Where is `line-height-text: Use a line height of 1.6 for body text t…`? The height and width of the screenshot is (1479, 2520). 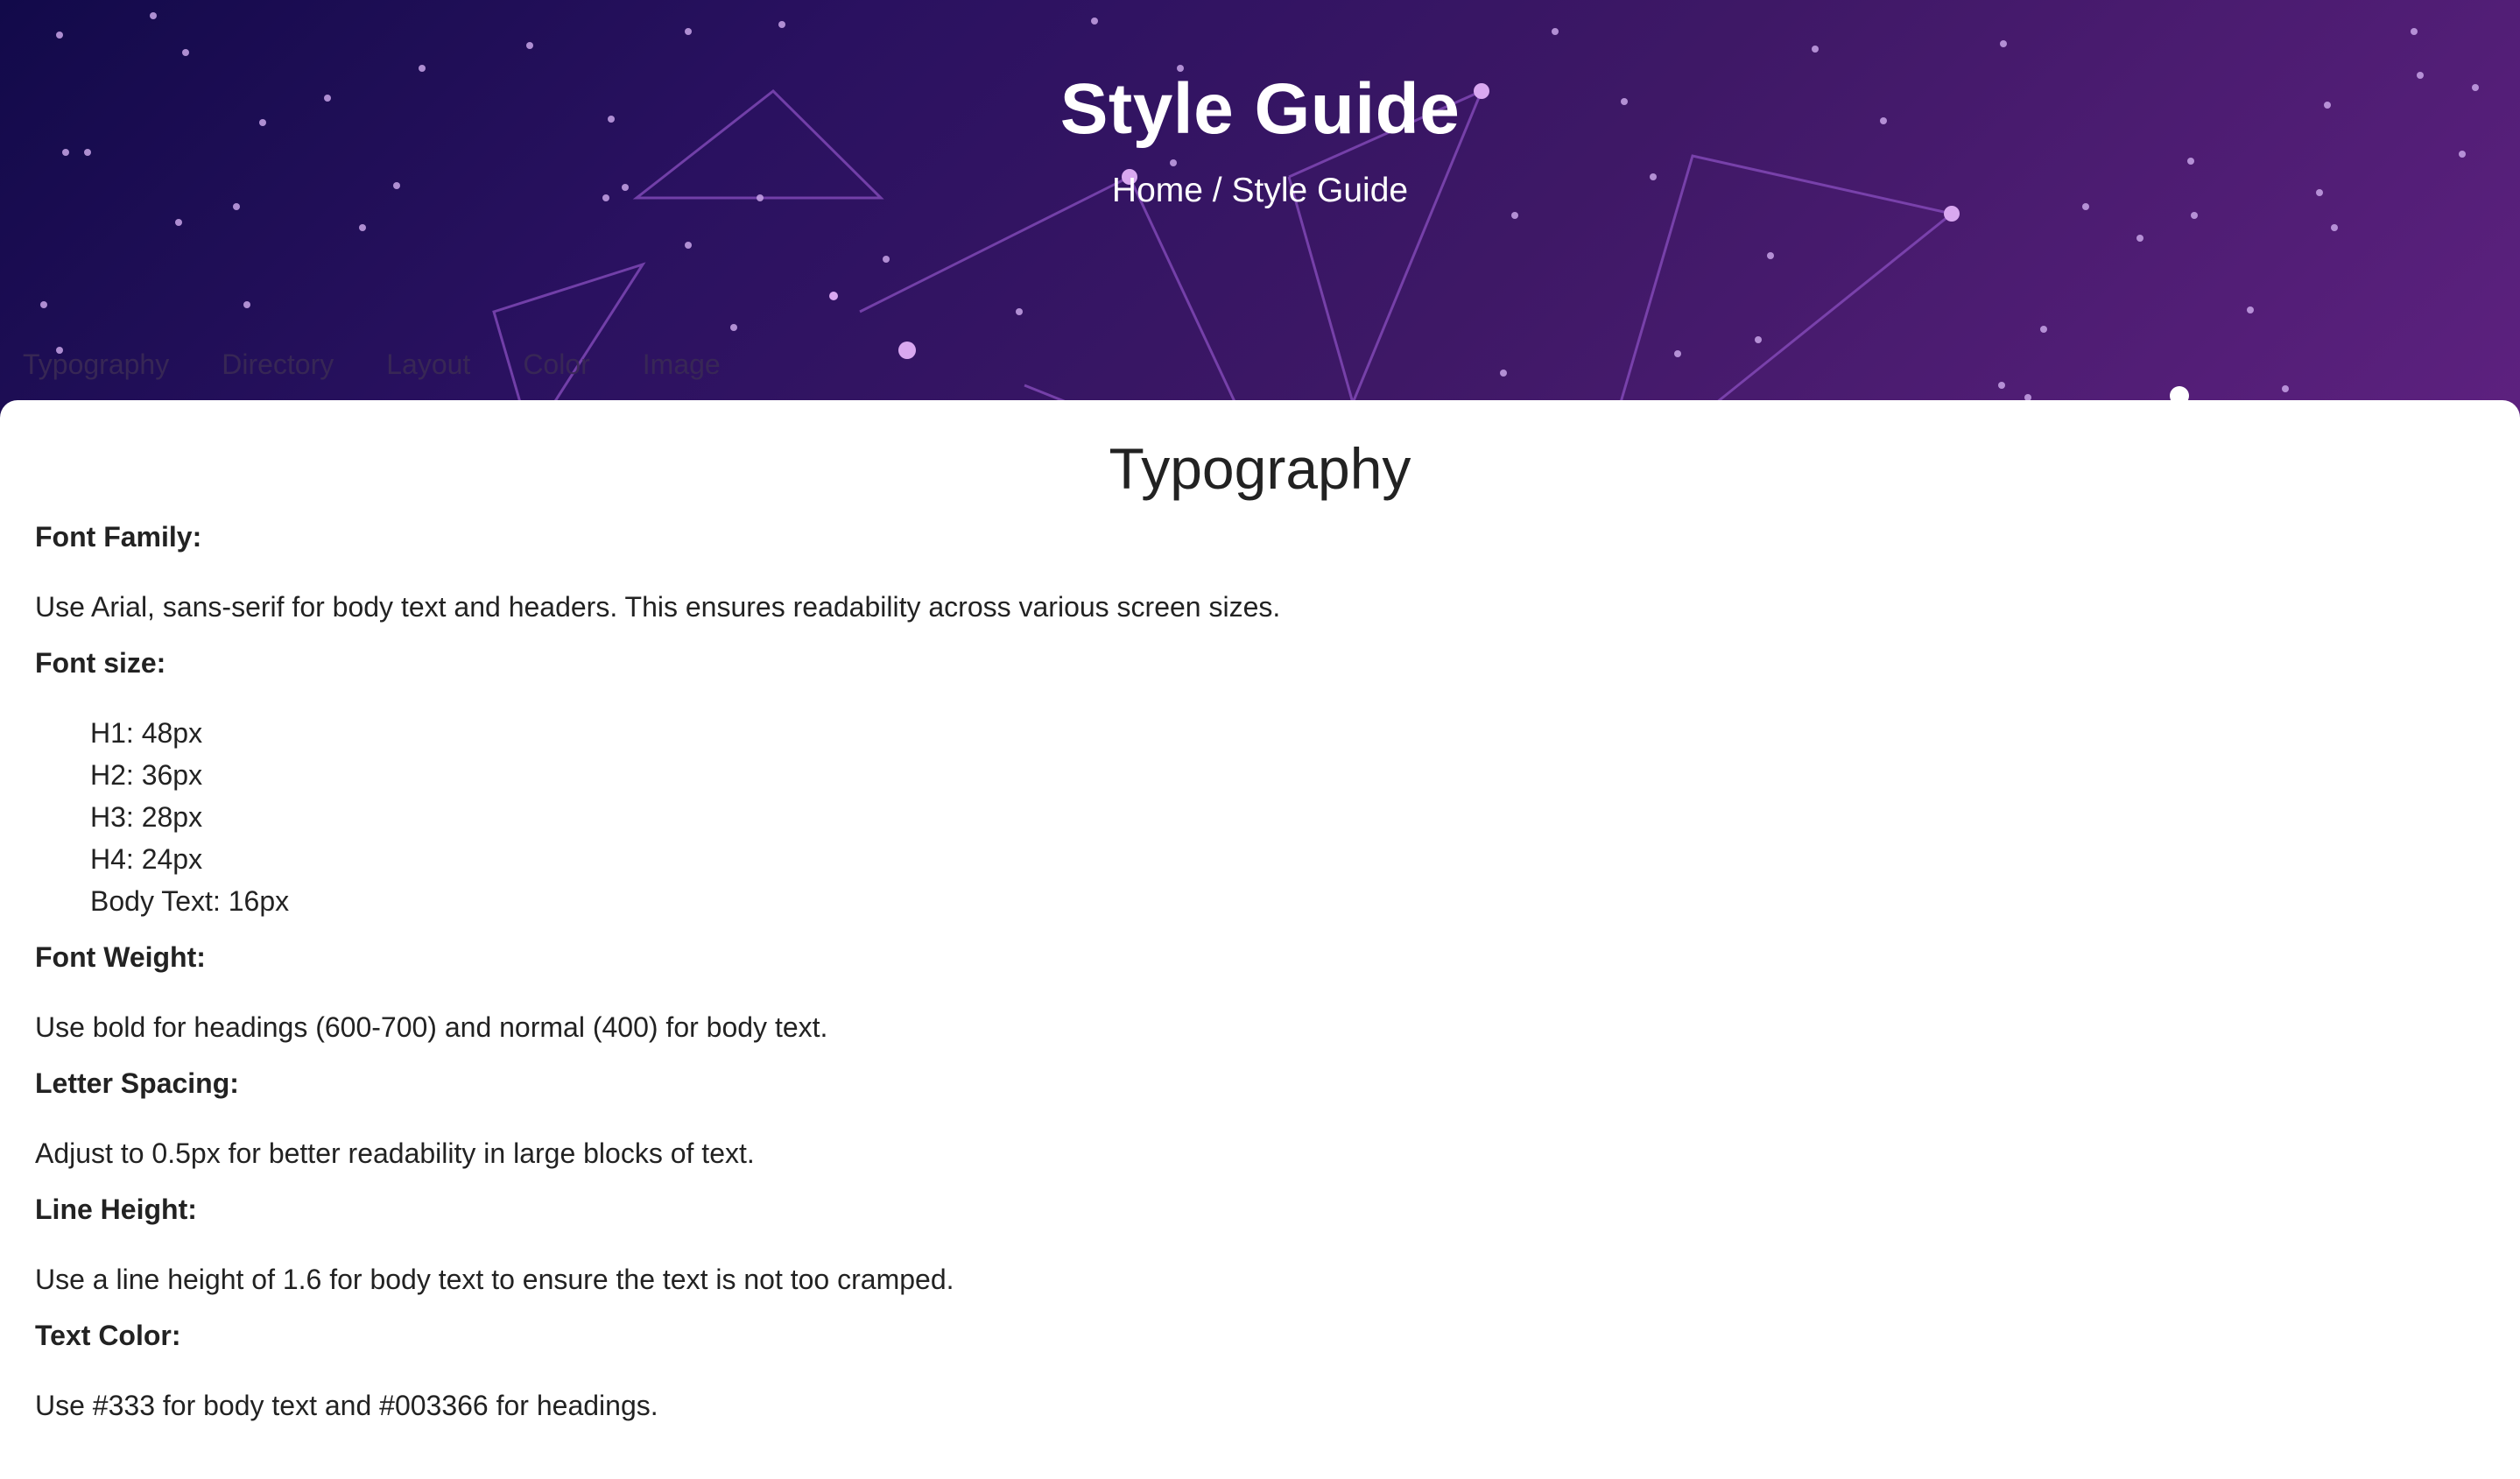
line-height-text: Use a line height of 1.6 for body text t… is located at coordinates (494, 1279).